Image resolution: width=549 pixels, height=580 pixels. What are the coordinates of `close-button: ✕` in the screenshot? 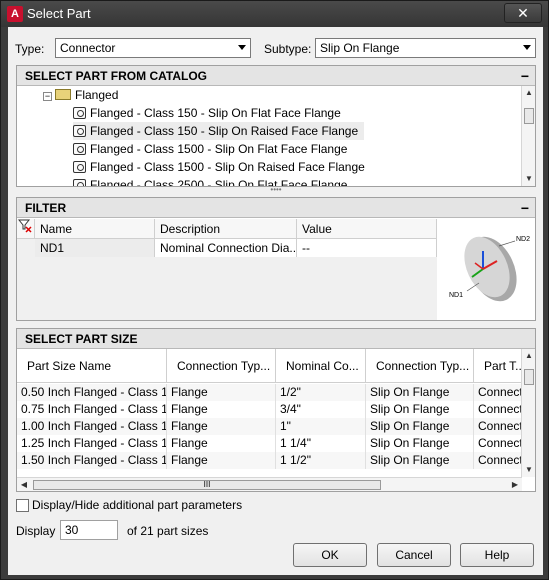 It's located at (523, 13).